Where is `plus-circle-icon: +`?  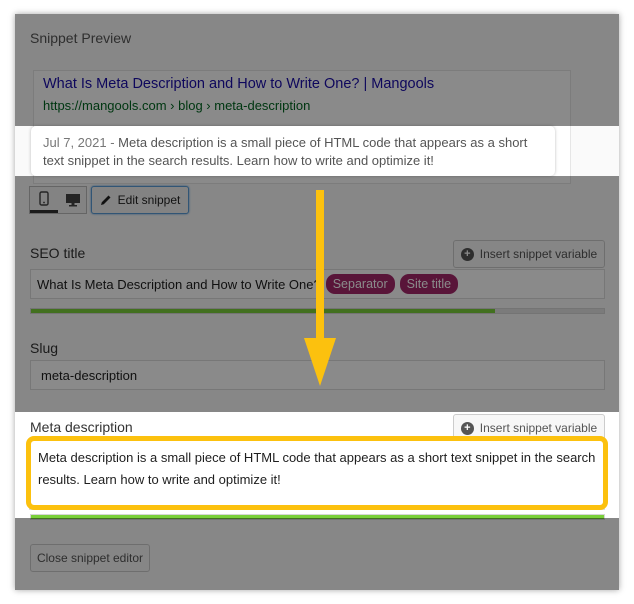 plus-circle-icon: + is located at coordinates (467, 428).